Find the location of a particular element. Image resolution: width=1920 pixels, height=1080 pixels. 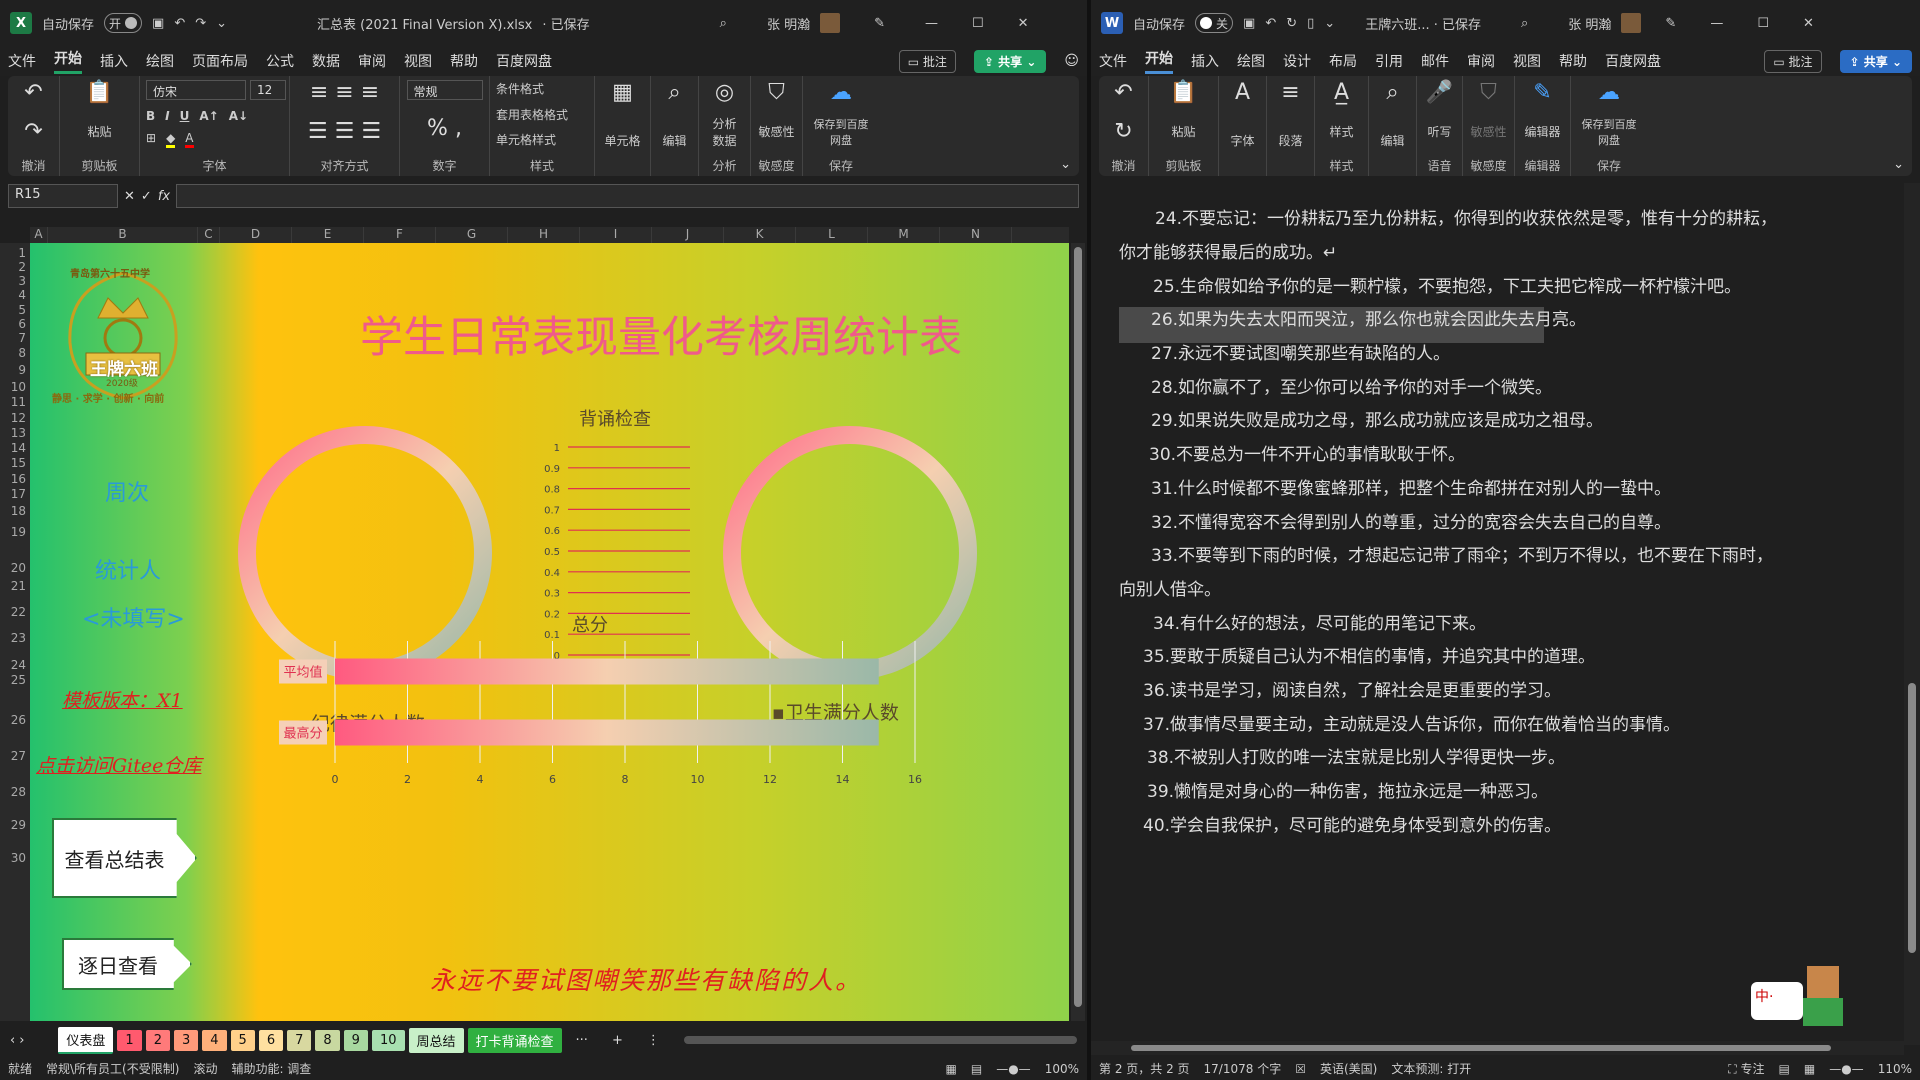

tab-draw: 绘图 is located at coordinates (160, 61).